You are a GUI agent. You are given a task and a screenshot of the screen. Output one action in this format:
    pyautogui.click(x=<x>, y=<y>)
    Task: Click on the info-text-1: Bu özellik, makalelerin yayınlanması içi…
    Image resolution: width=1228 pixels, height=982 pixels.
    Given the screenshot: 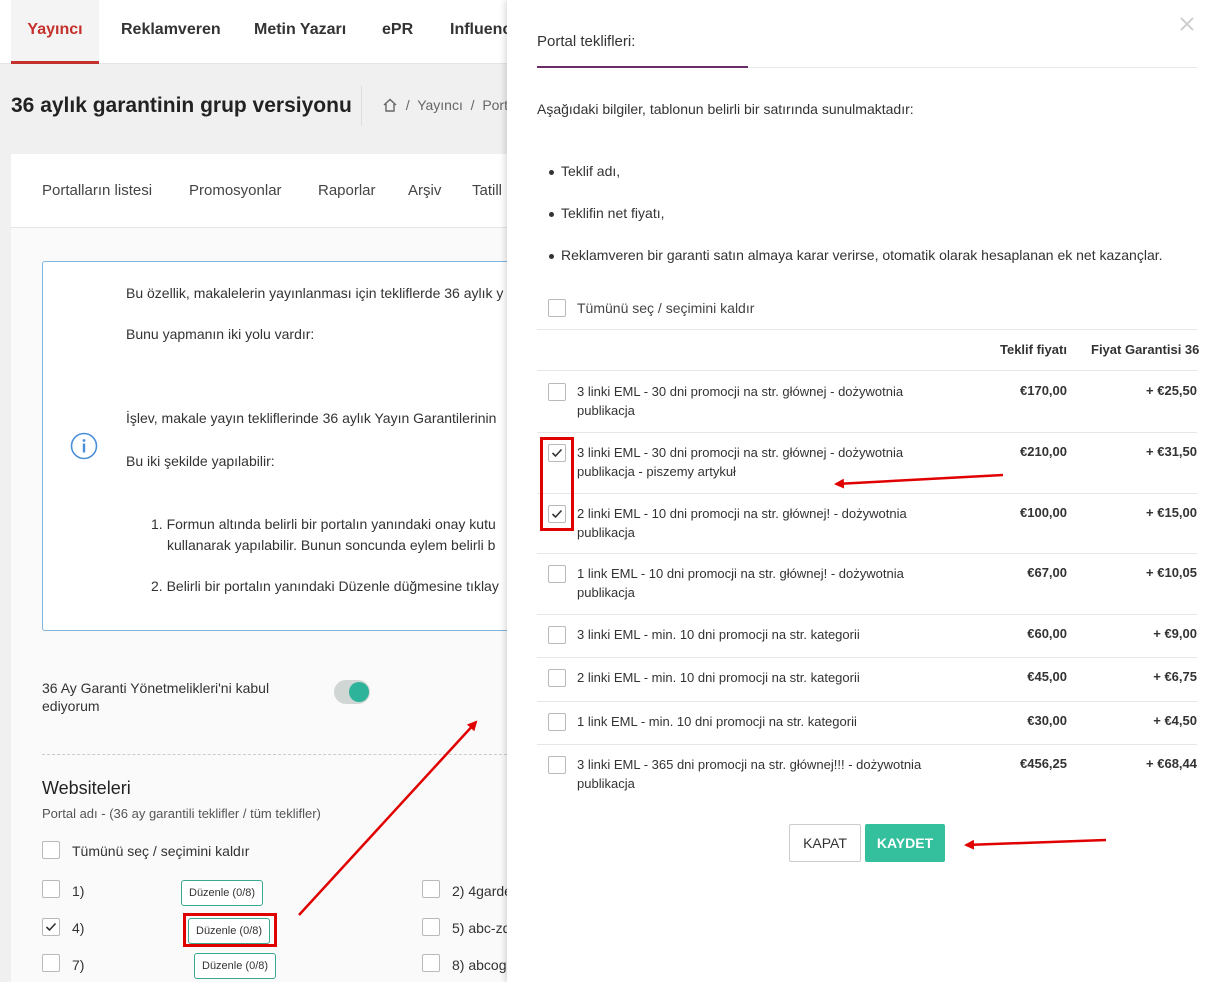 What is the action you would take?
    pyautogui.click(x=315, y=293)
    